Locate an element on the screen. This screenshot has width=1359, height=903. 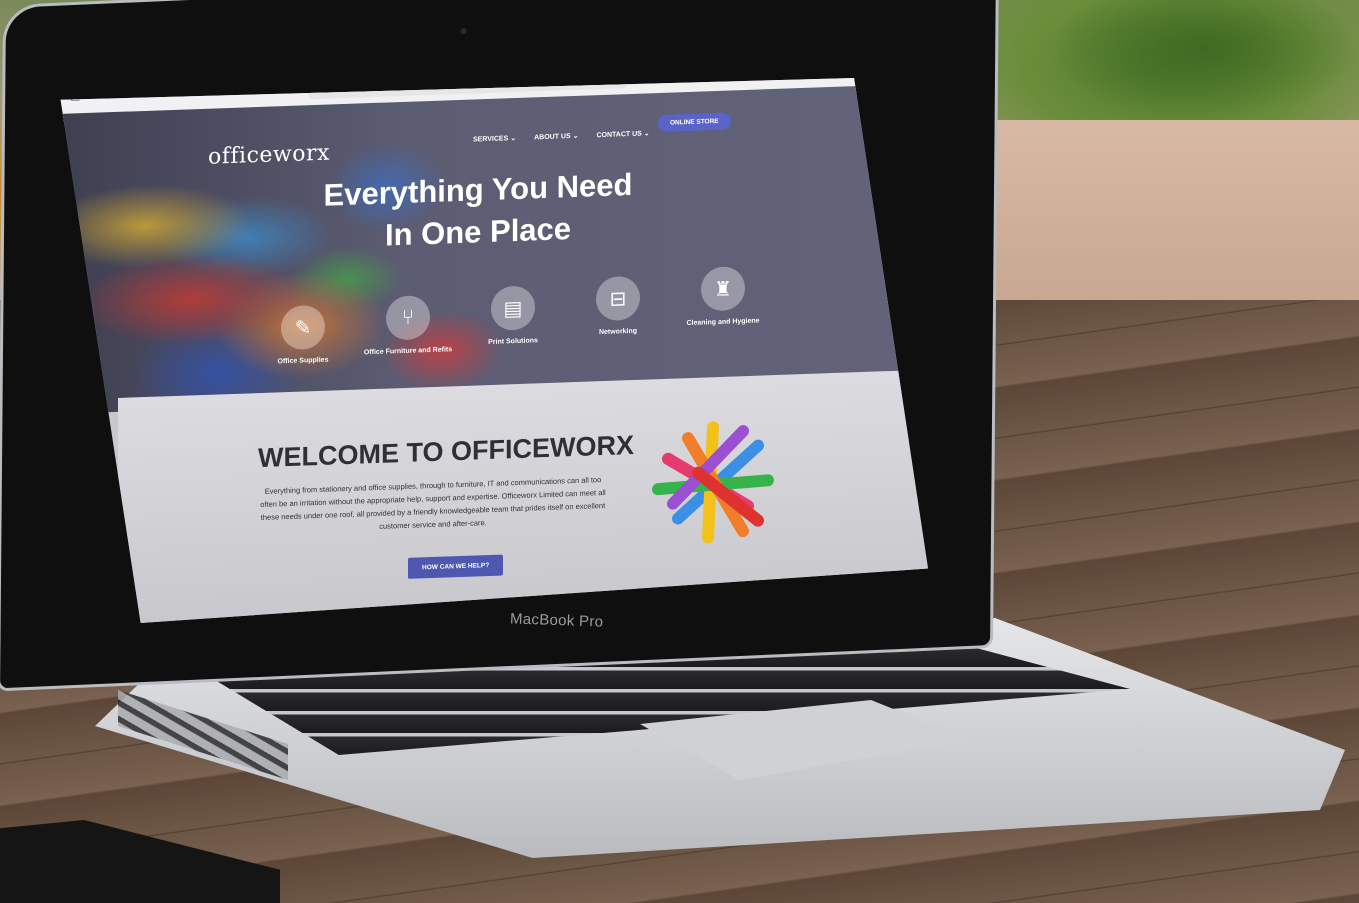
pens-icon: ✎ is located at coordinates (303, 327).